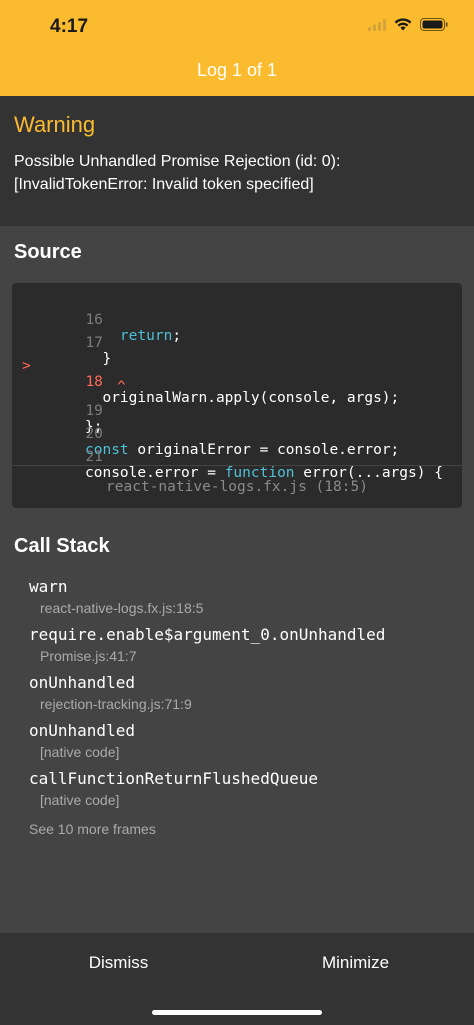 This screenshot has height=1025, width=474. What do you see at coordinates (237, 465) in the screenshot?
I see `code-divider` at bounding box center [237, 465].